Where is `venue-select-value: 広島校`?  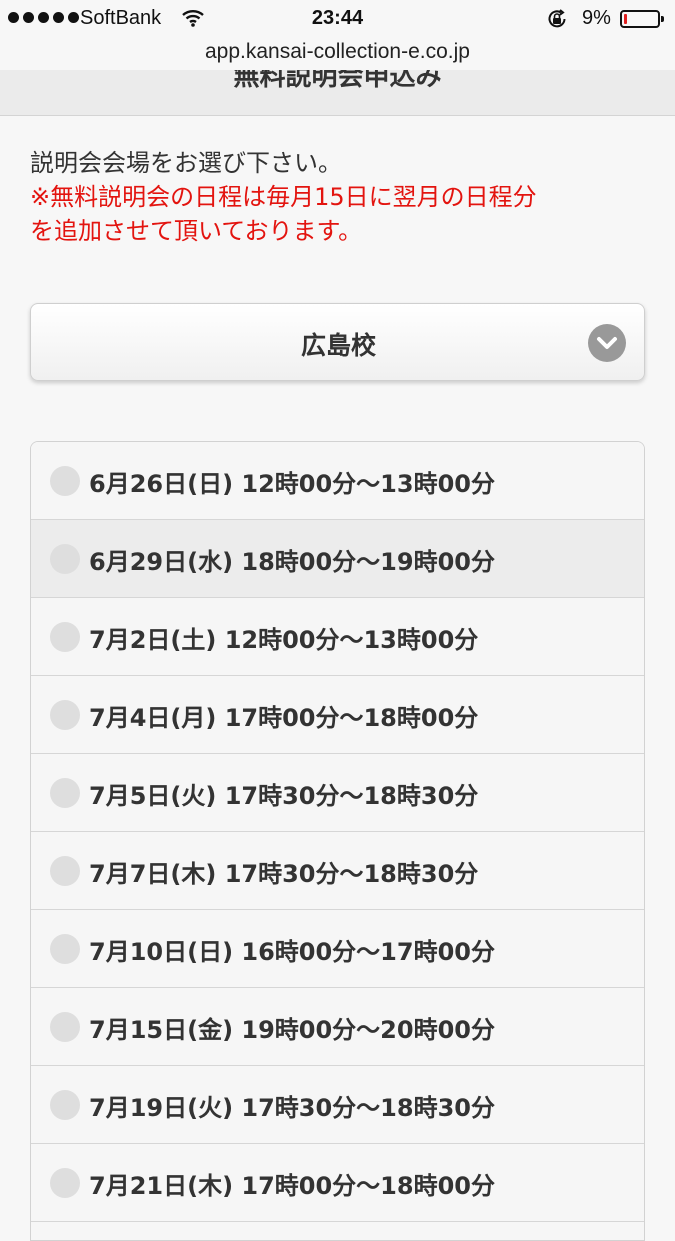 venue-select-value: 広島校 is located at coordinates (338, 345).